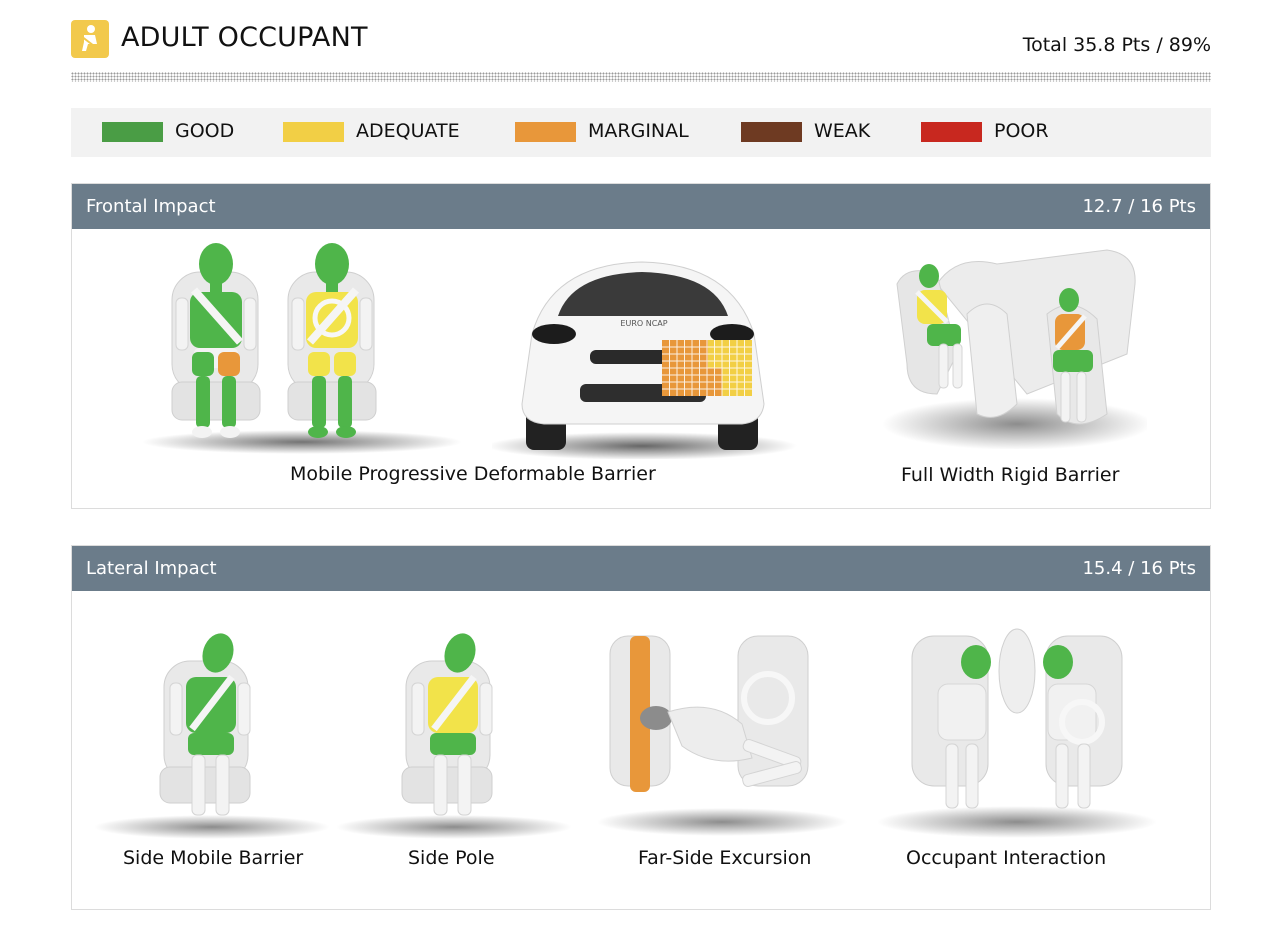 This screenshot has width=1280, height=926. What do you see at coordinates (722, 735) in the screenshot?
I see `far-side-excursion-figure` at bounding box center [722, 735].